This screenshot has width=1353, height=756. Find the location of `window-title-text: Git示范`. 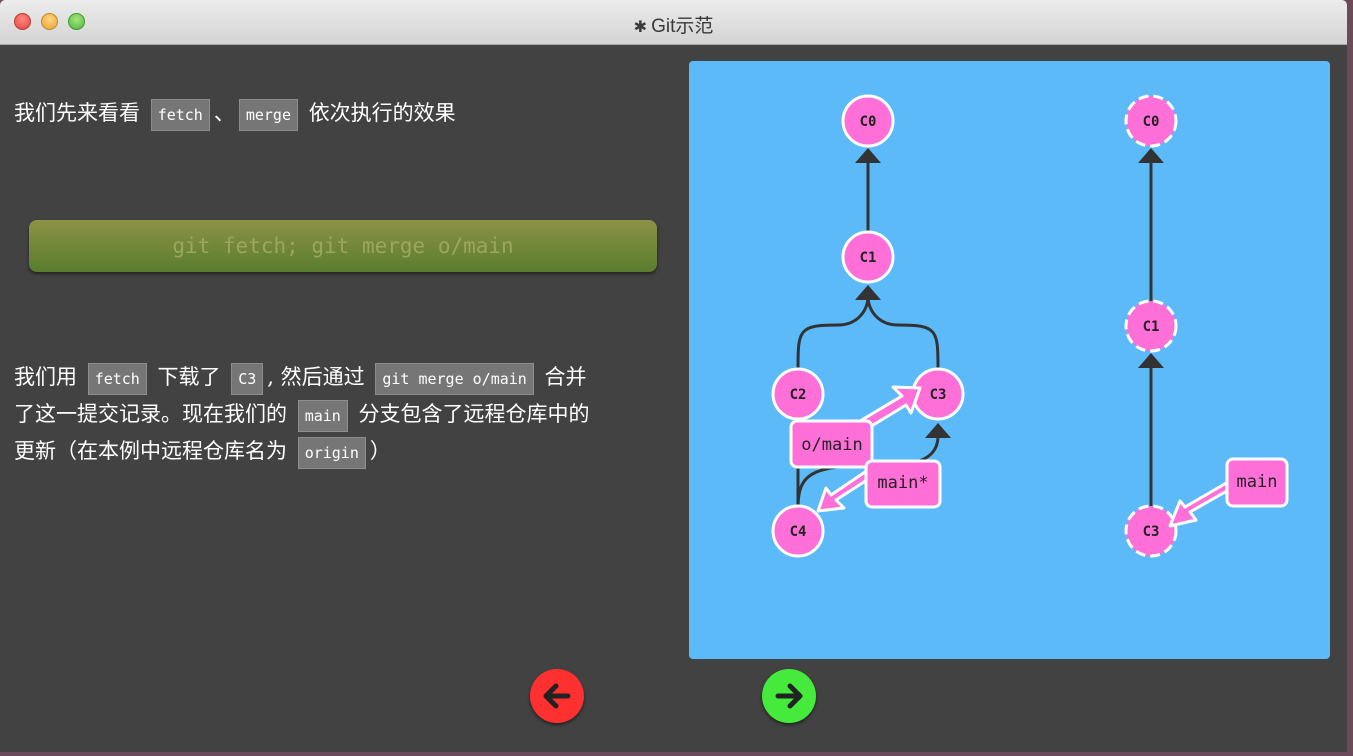

window-title-text: Git示范 is located at coordinates (682, 26).